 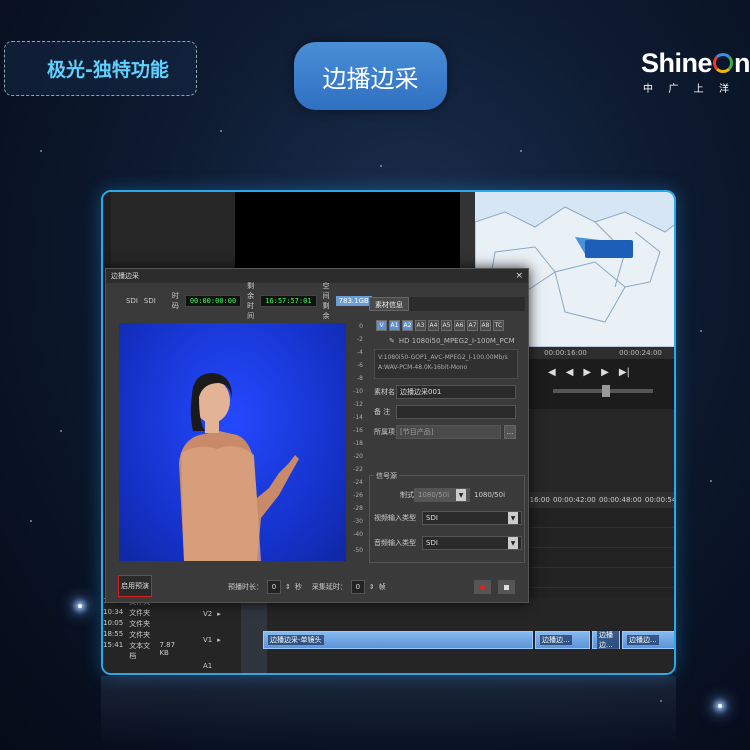 I want to click on scrub-handle, so click(x=606, y=391).